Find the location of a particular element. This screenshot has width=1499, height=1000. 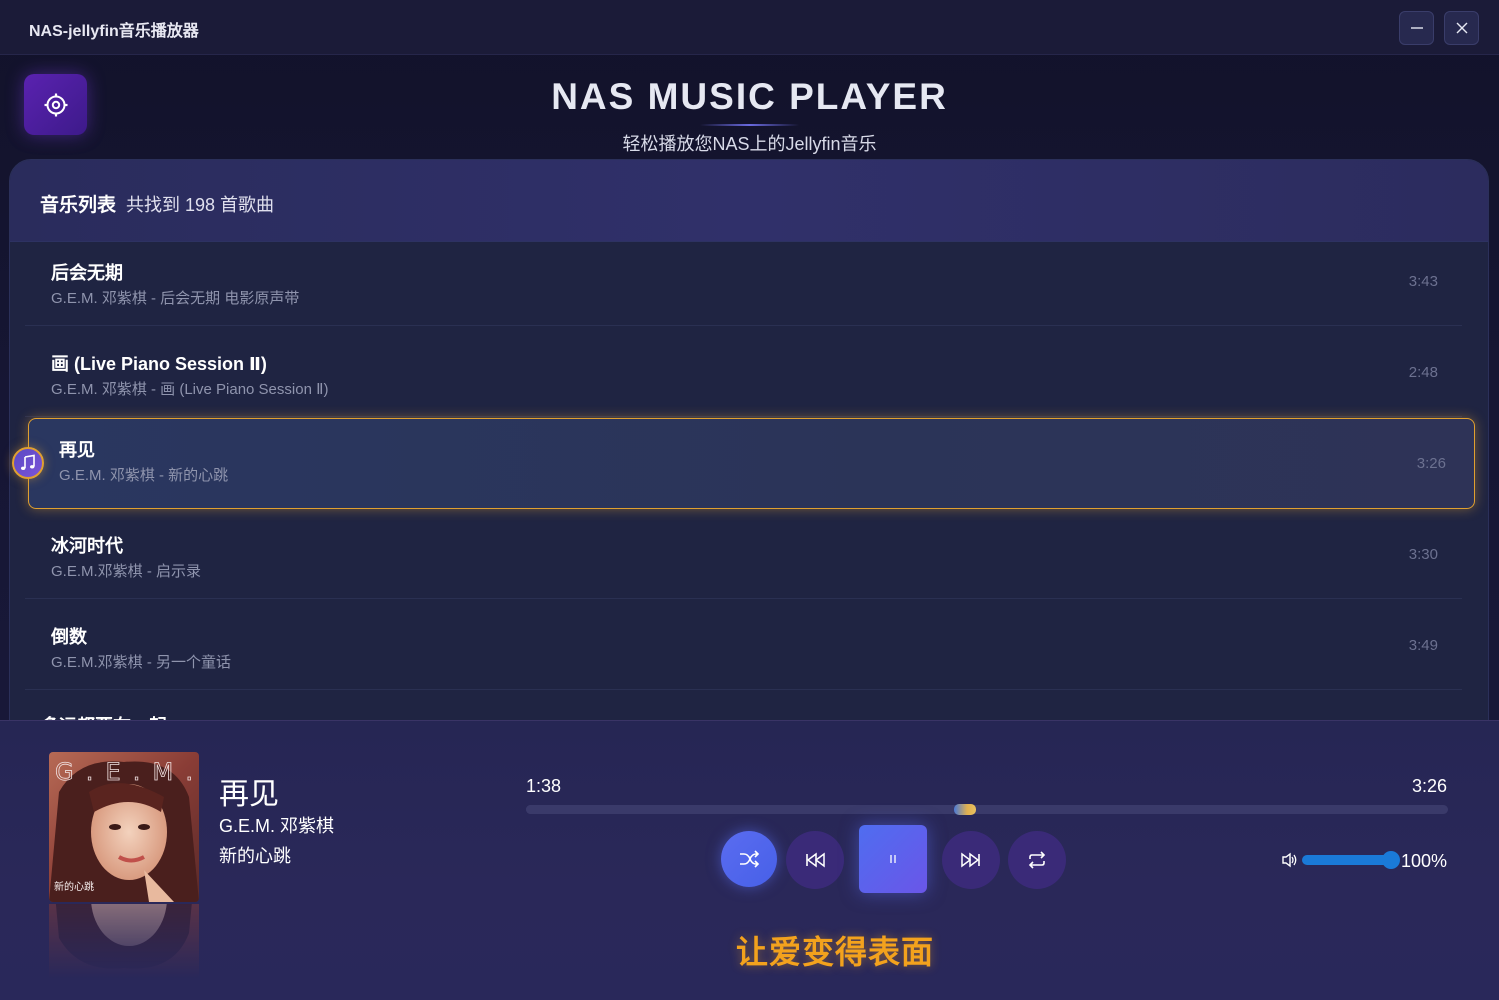

song-meta: G.E.M. 邓紫棋 - 后会无期 电影原声带 is located at coordinates (175, 298).